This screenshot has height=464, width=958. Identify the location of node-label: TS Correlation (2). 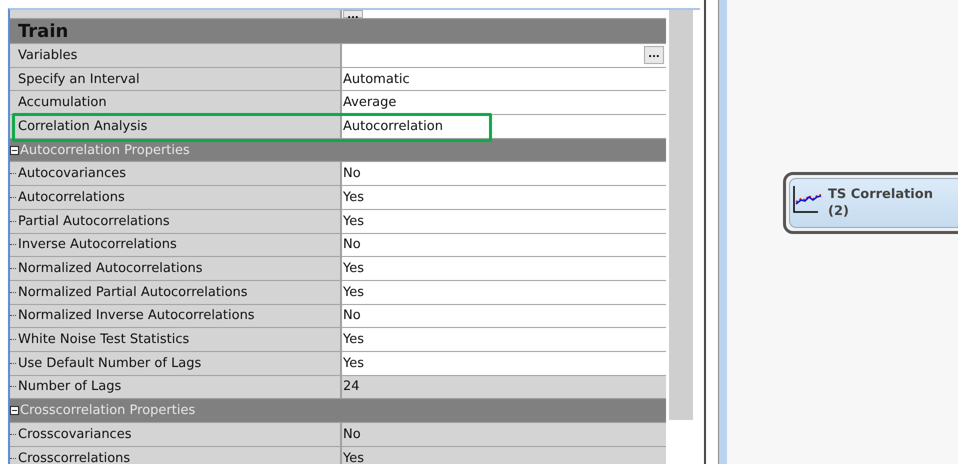
(881, 203).